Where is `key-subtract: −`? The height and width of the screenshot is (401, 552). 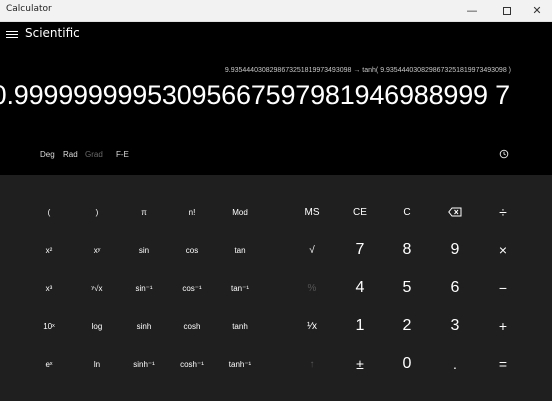 key-subtract: − is located at coordinates (503, 288).